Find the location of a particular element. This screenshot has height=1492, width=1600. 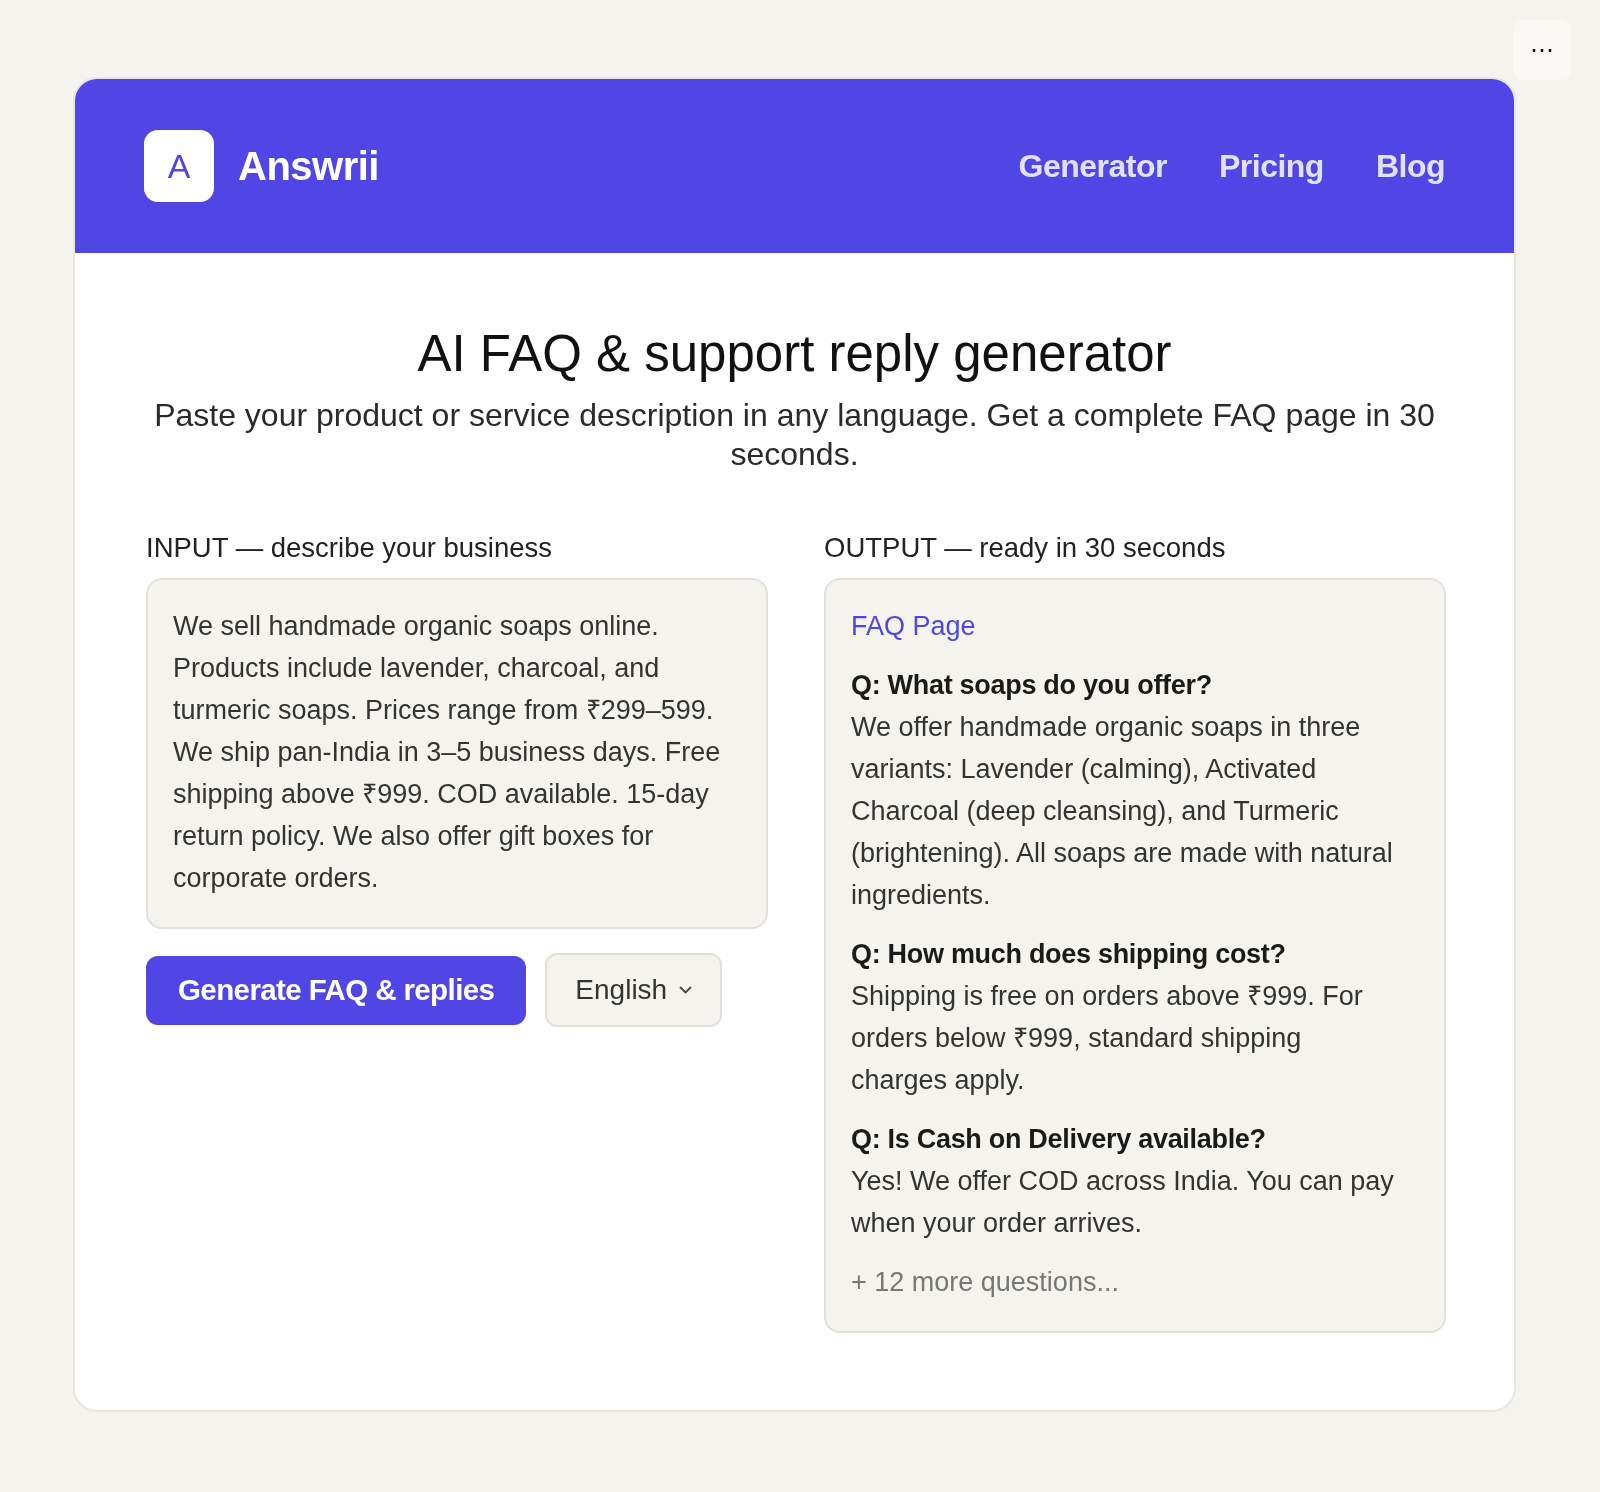

chevron-down-icon is located at coordinates (686, 990).